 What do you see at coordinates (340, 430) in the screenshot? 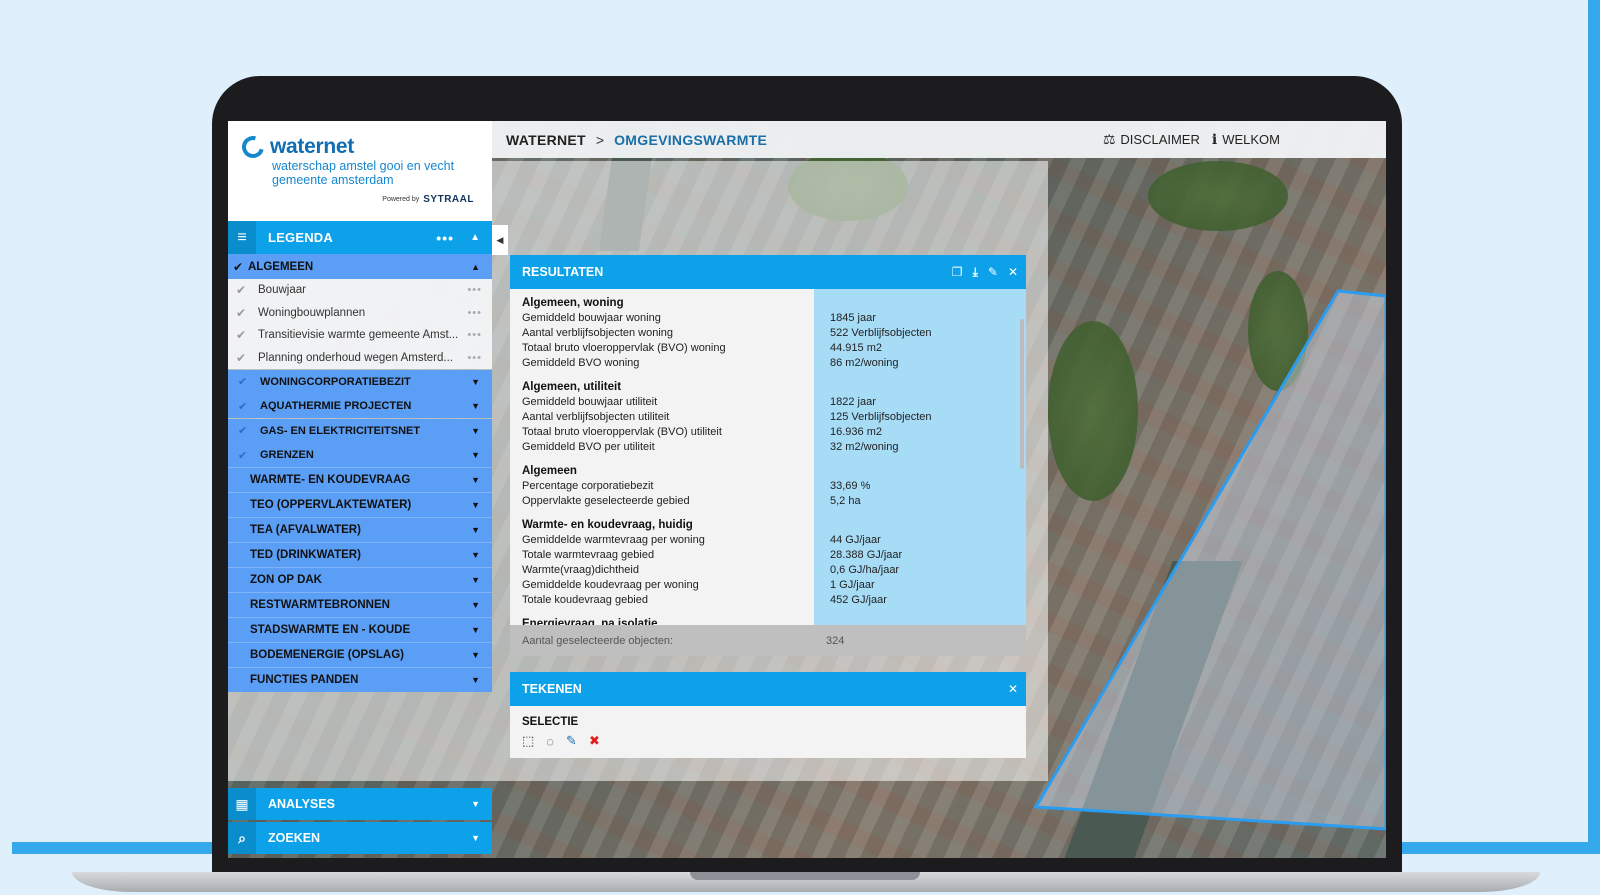
I see `legend-subgroup-label: GAS- EN ELEKTRICITEITSNET` at bounding box center [340, 430].